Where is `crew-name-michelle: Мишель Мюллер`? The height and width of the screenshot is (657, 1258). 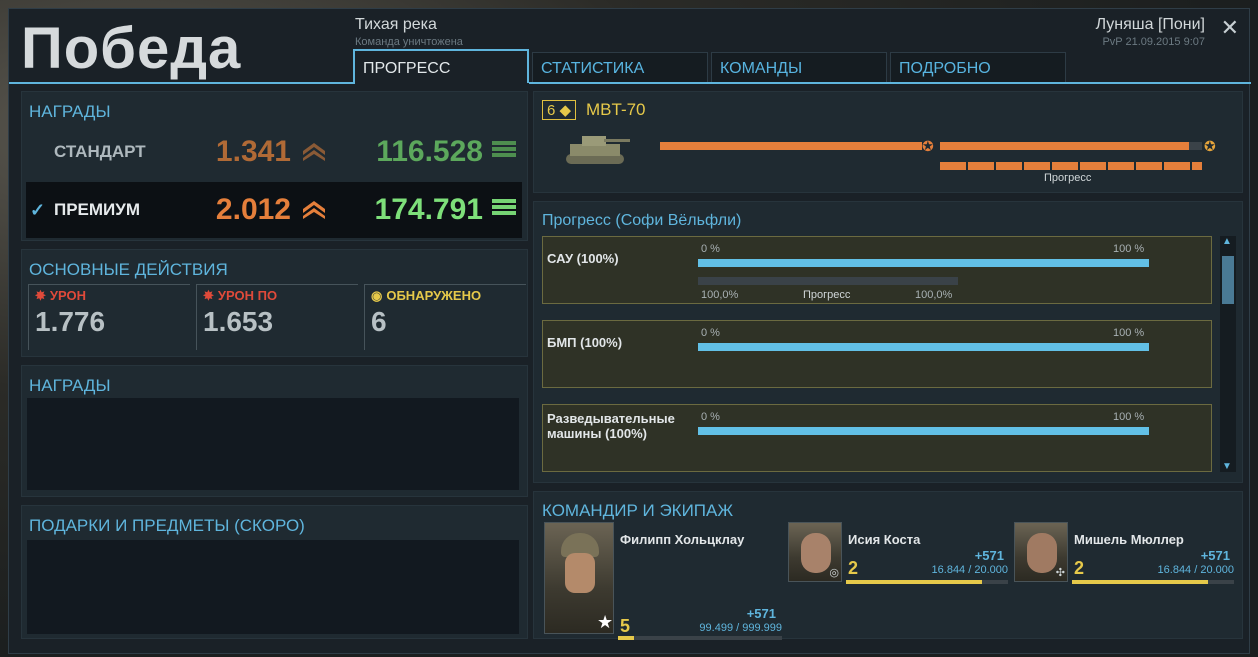 crew-name-michelle: Мишель Мюллер is located at coordinates (1129, 539).